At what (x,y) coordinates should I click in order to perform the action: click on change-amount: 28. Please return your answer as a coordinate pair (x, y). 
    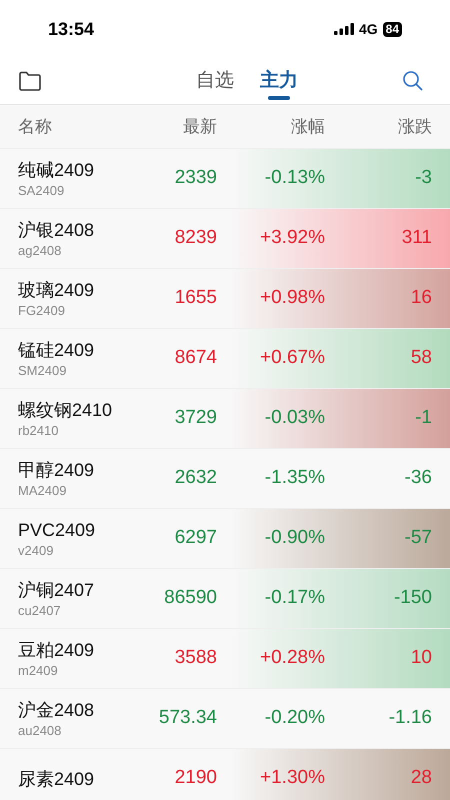
    Looking at the image, I should click on (421, 778).